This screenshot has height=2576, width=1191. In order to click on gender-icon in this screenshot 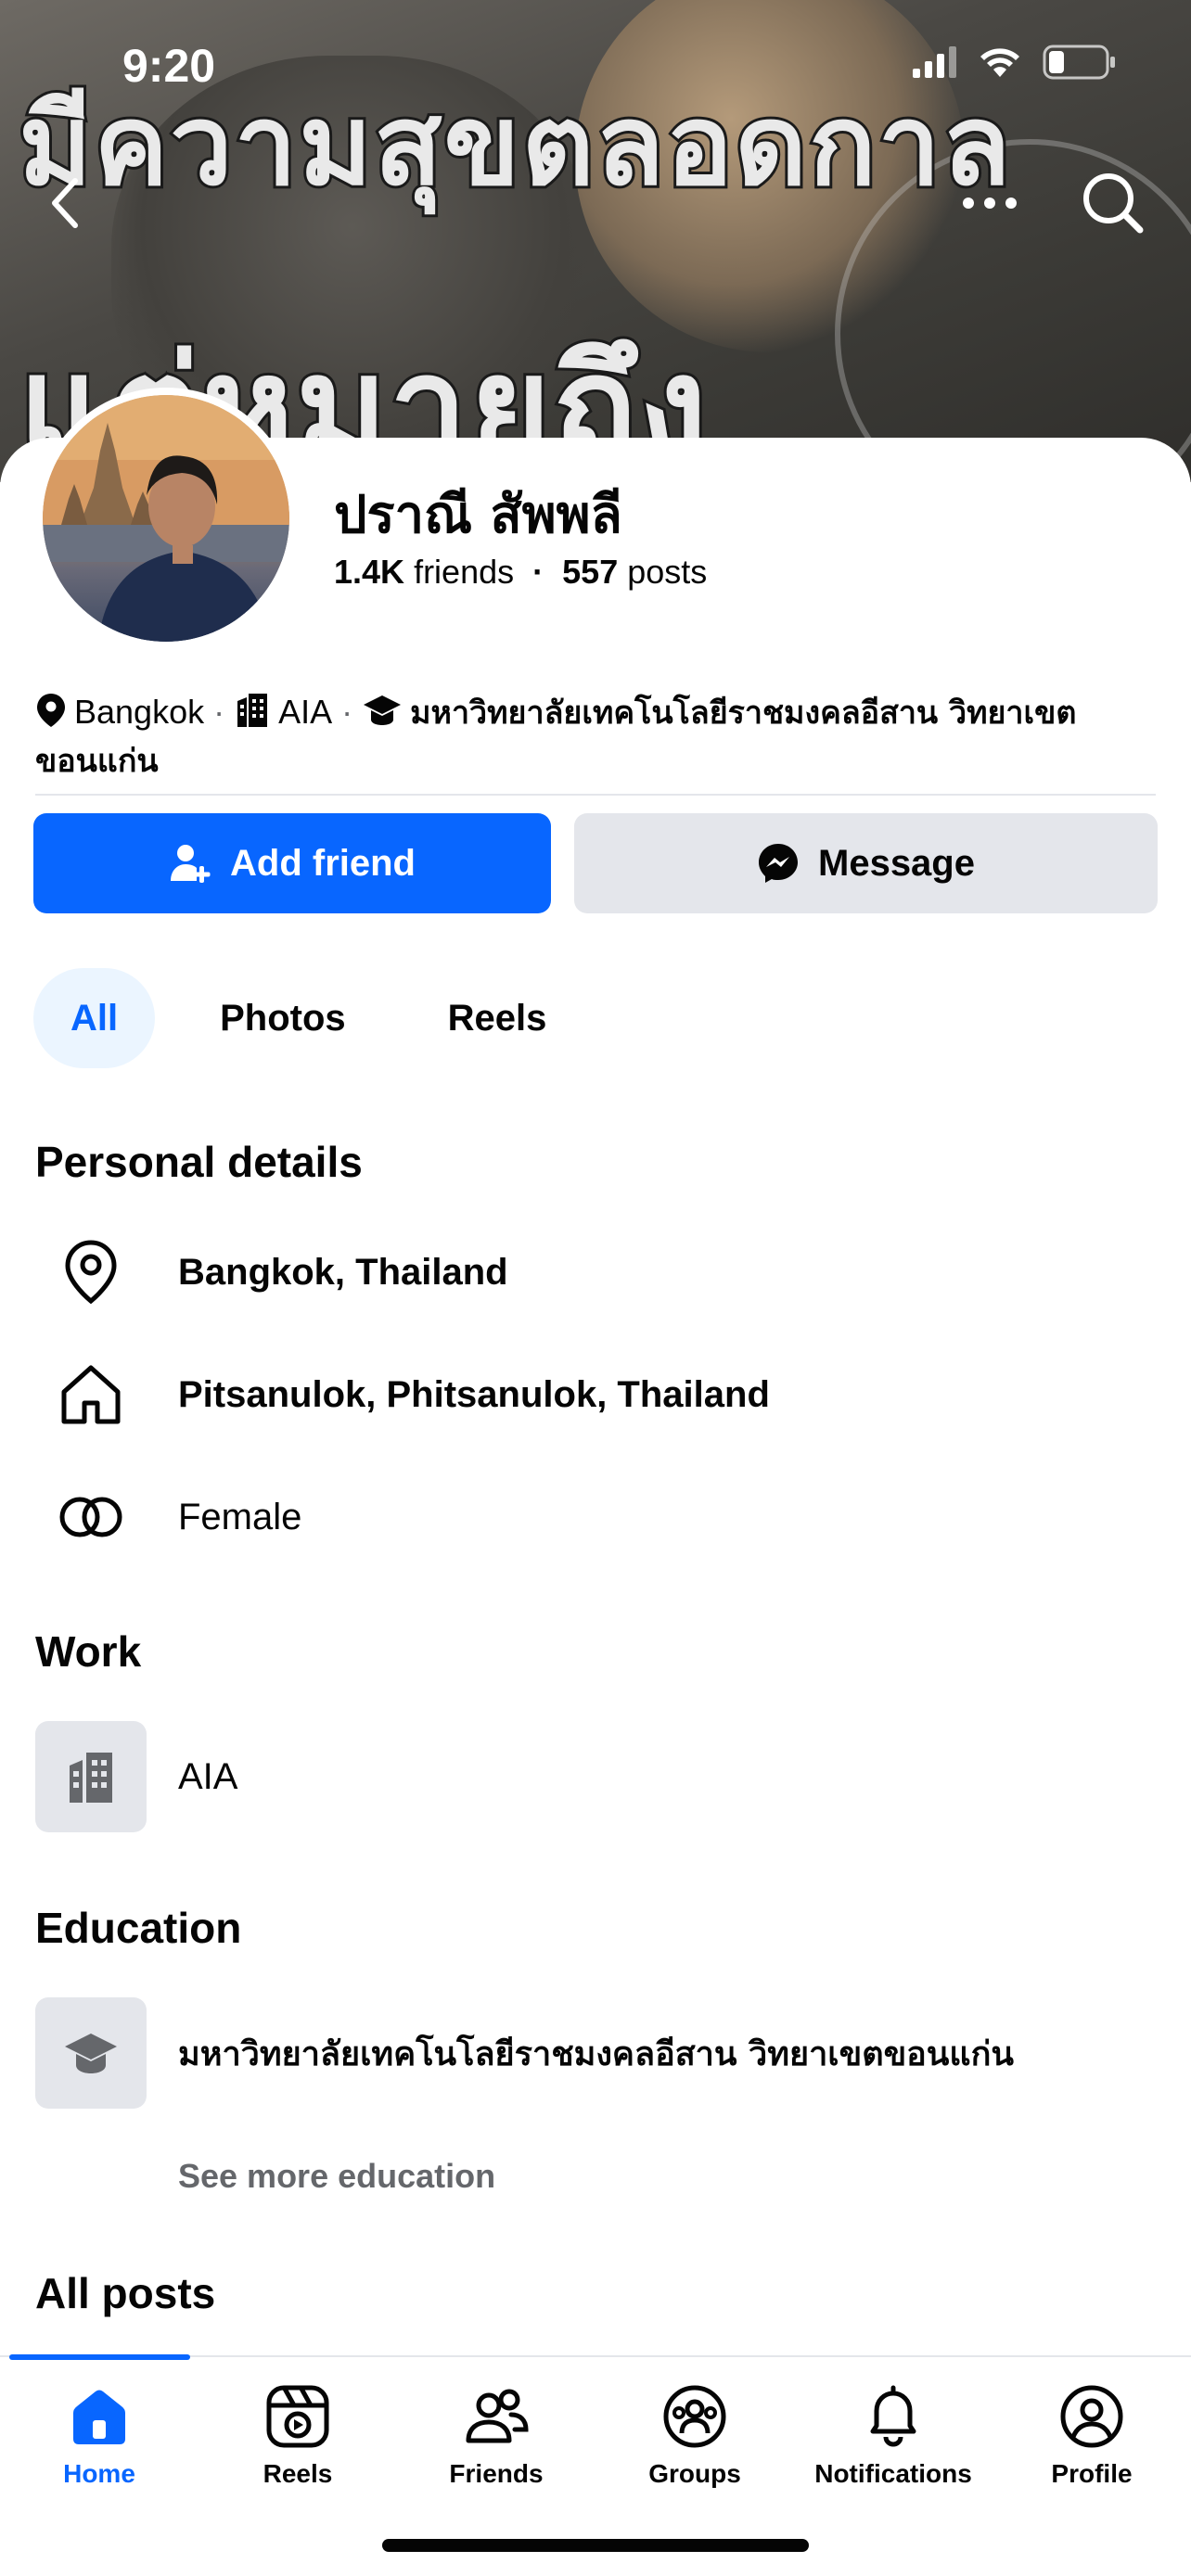, I will do `click(91, 1517)`.